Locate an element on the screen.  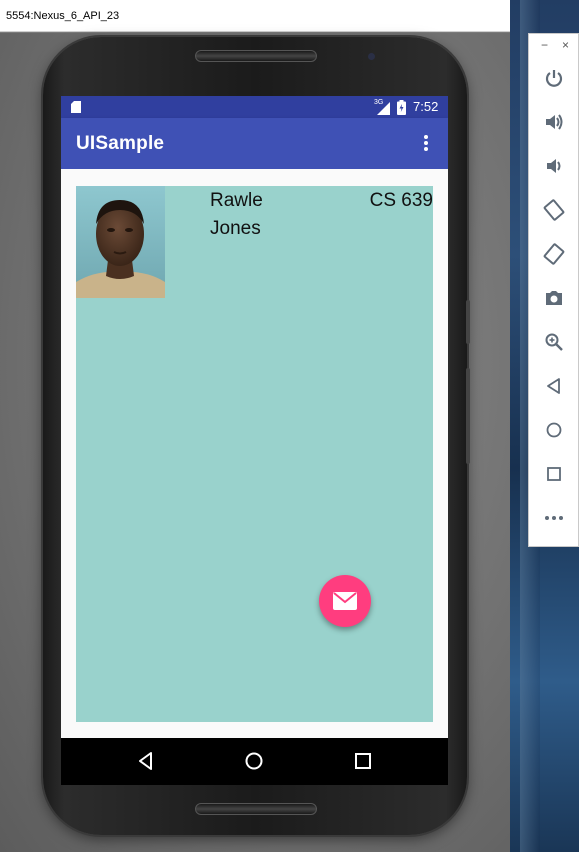
volume-up-button is located at coordinates (554, 122).